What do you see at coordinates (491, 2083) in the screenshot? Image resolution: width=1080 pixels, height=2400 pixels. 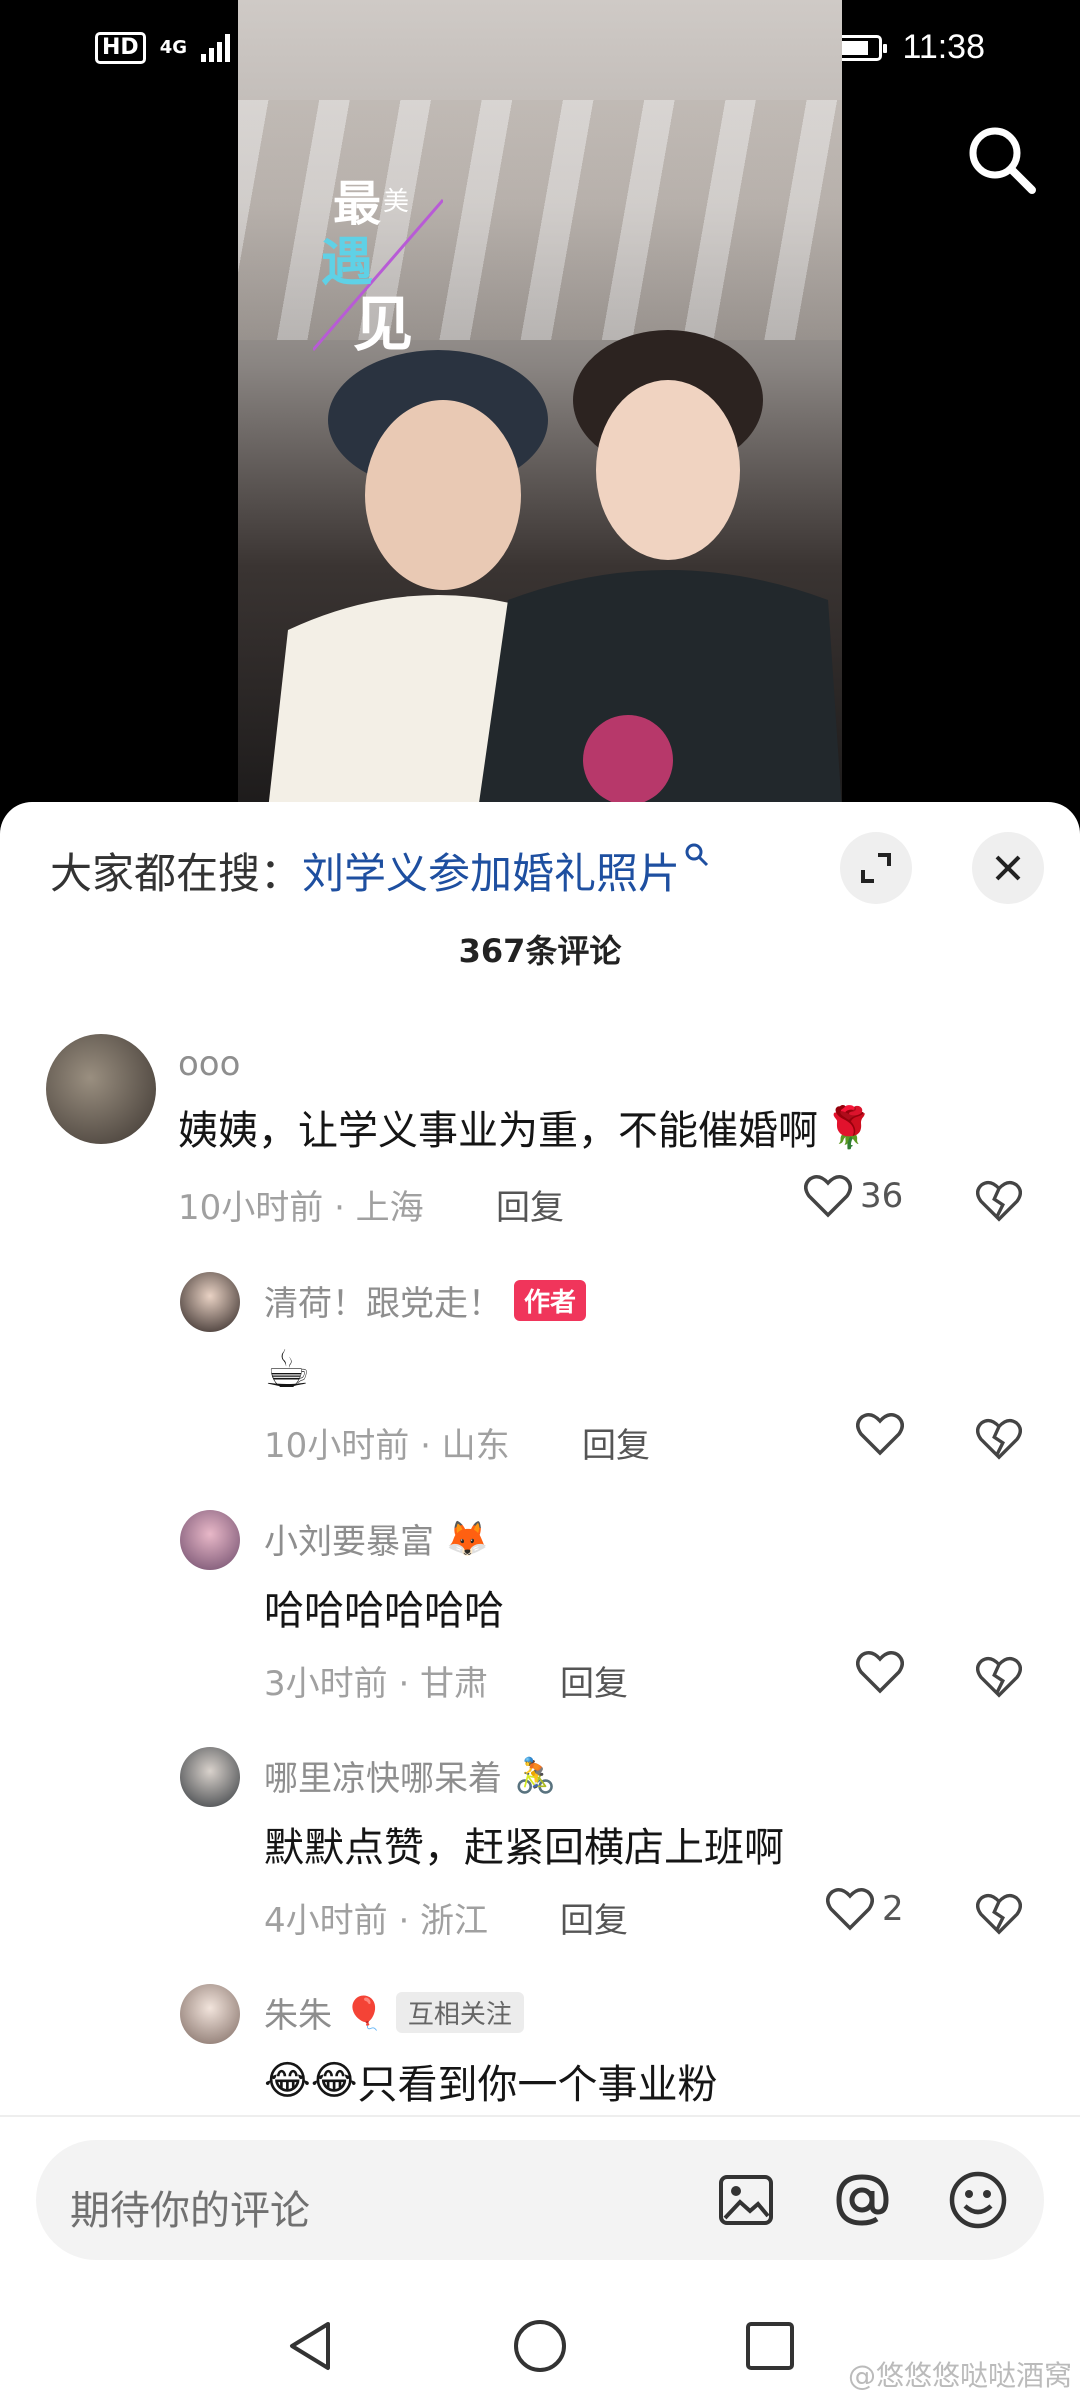 I see `comment-text: 😂😂 只看到你一个事业粉` at bounding box center [491, 2083].